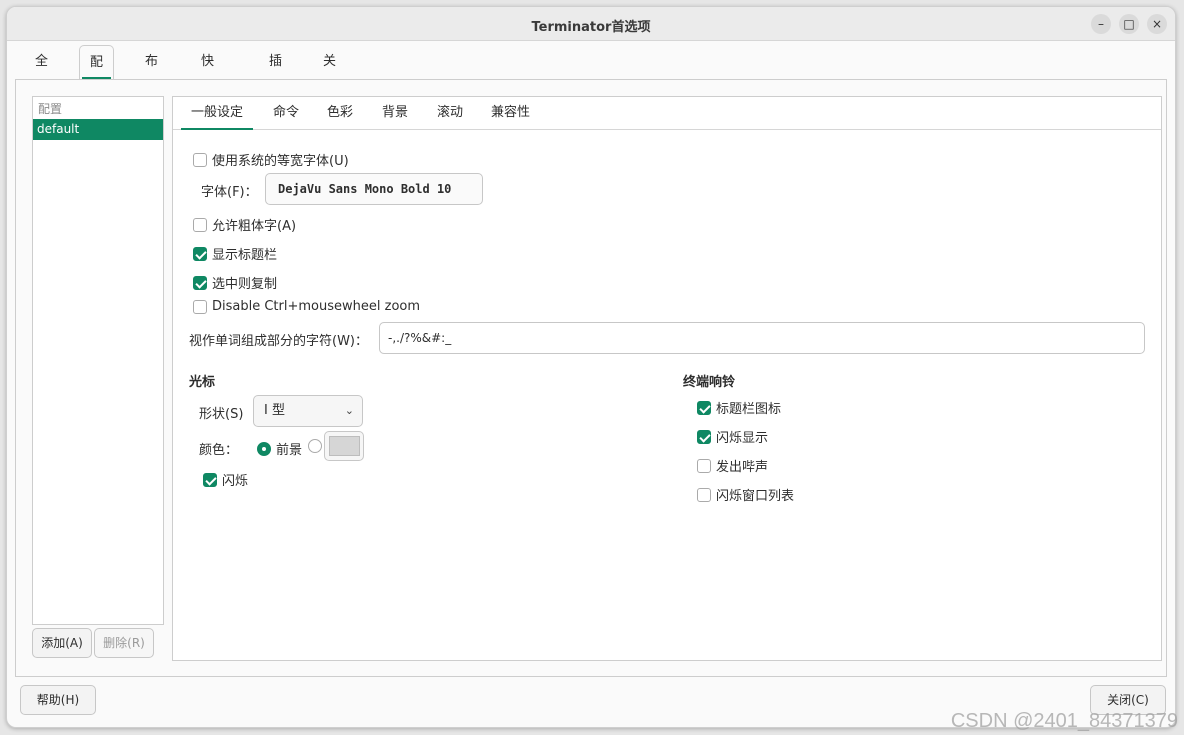 The width and height of the screenshot is (1184, 735). Describe the element at coordinates (1101, 24) in the screenshot. I see `minimize-button: –` at that location.